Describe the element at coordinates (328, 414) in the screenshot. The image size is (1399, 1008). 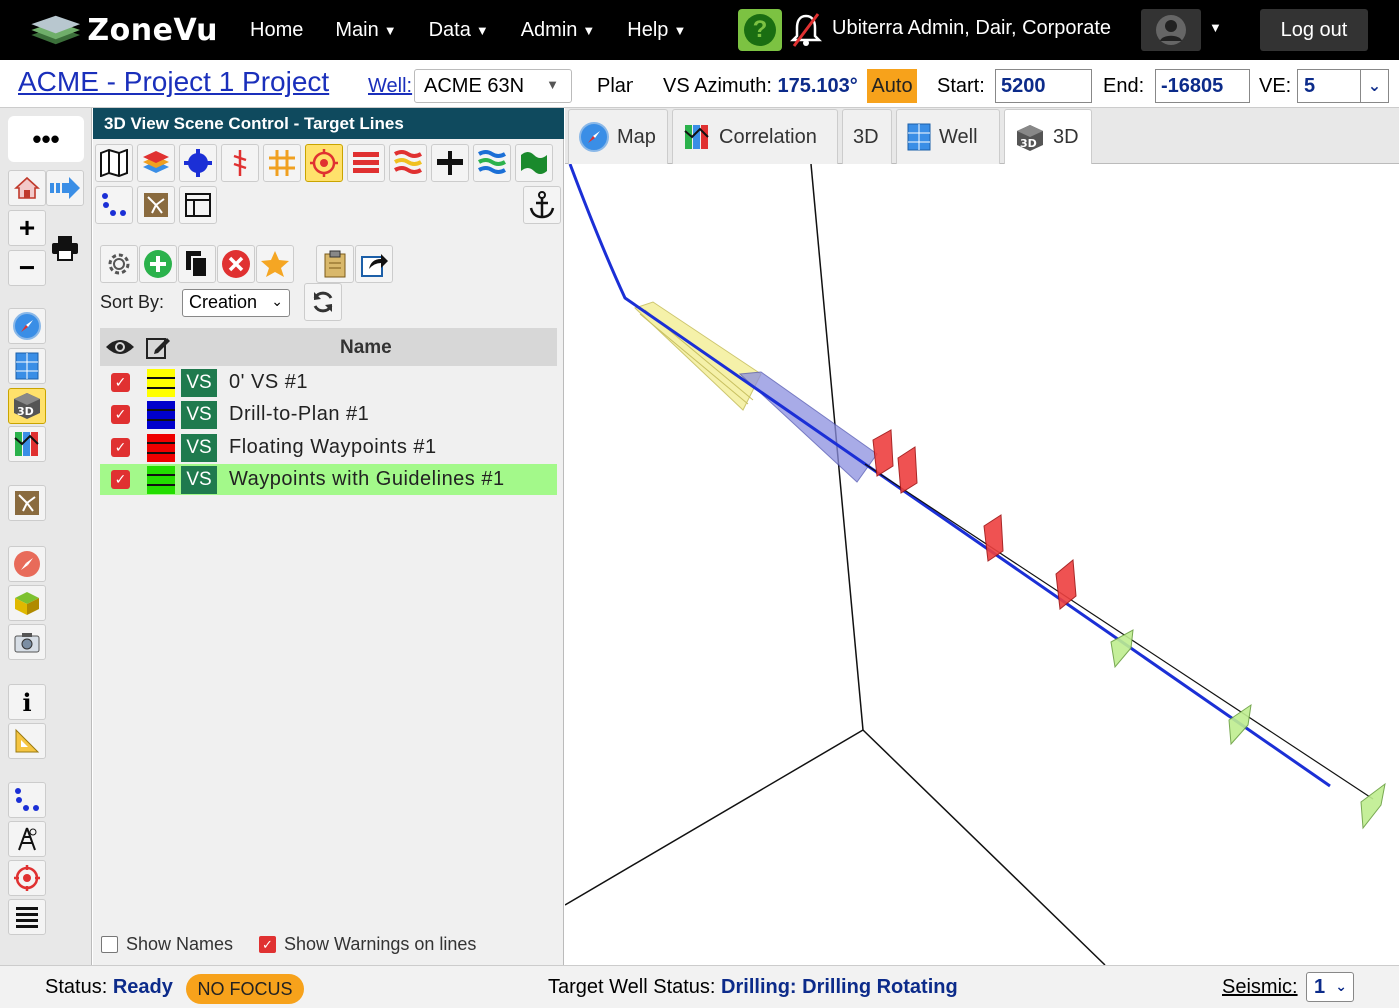
I see `table-row: ✓ VS Drill-to-Plan #1` at that location.